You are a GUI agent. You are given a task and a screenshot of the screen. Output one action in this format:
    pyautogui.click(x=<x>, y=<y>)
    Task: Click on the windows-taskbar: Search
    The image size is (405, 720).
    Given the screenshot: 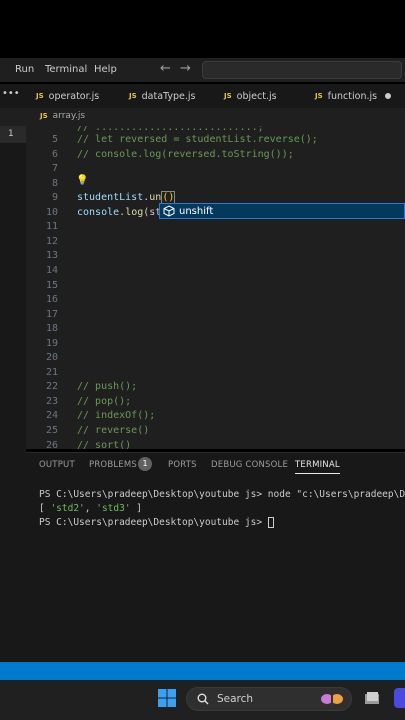 What is the action you would take?
    pyautogui.click(x=202, y=700)
    